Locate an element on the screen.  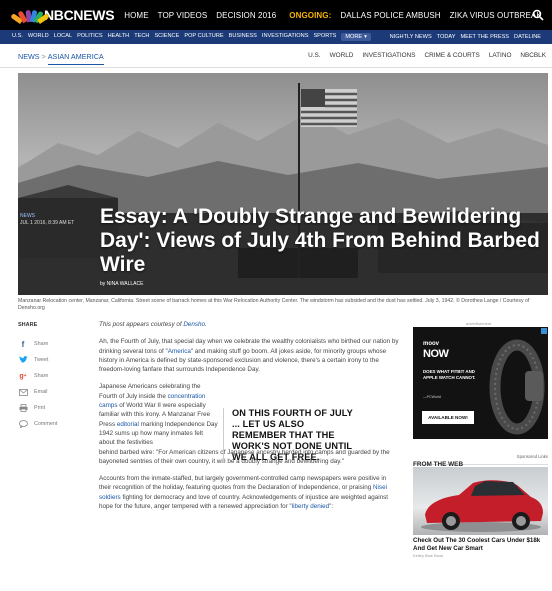
intro-text: This post appears courtesy of is located at coordinates (141, 324).